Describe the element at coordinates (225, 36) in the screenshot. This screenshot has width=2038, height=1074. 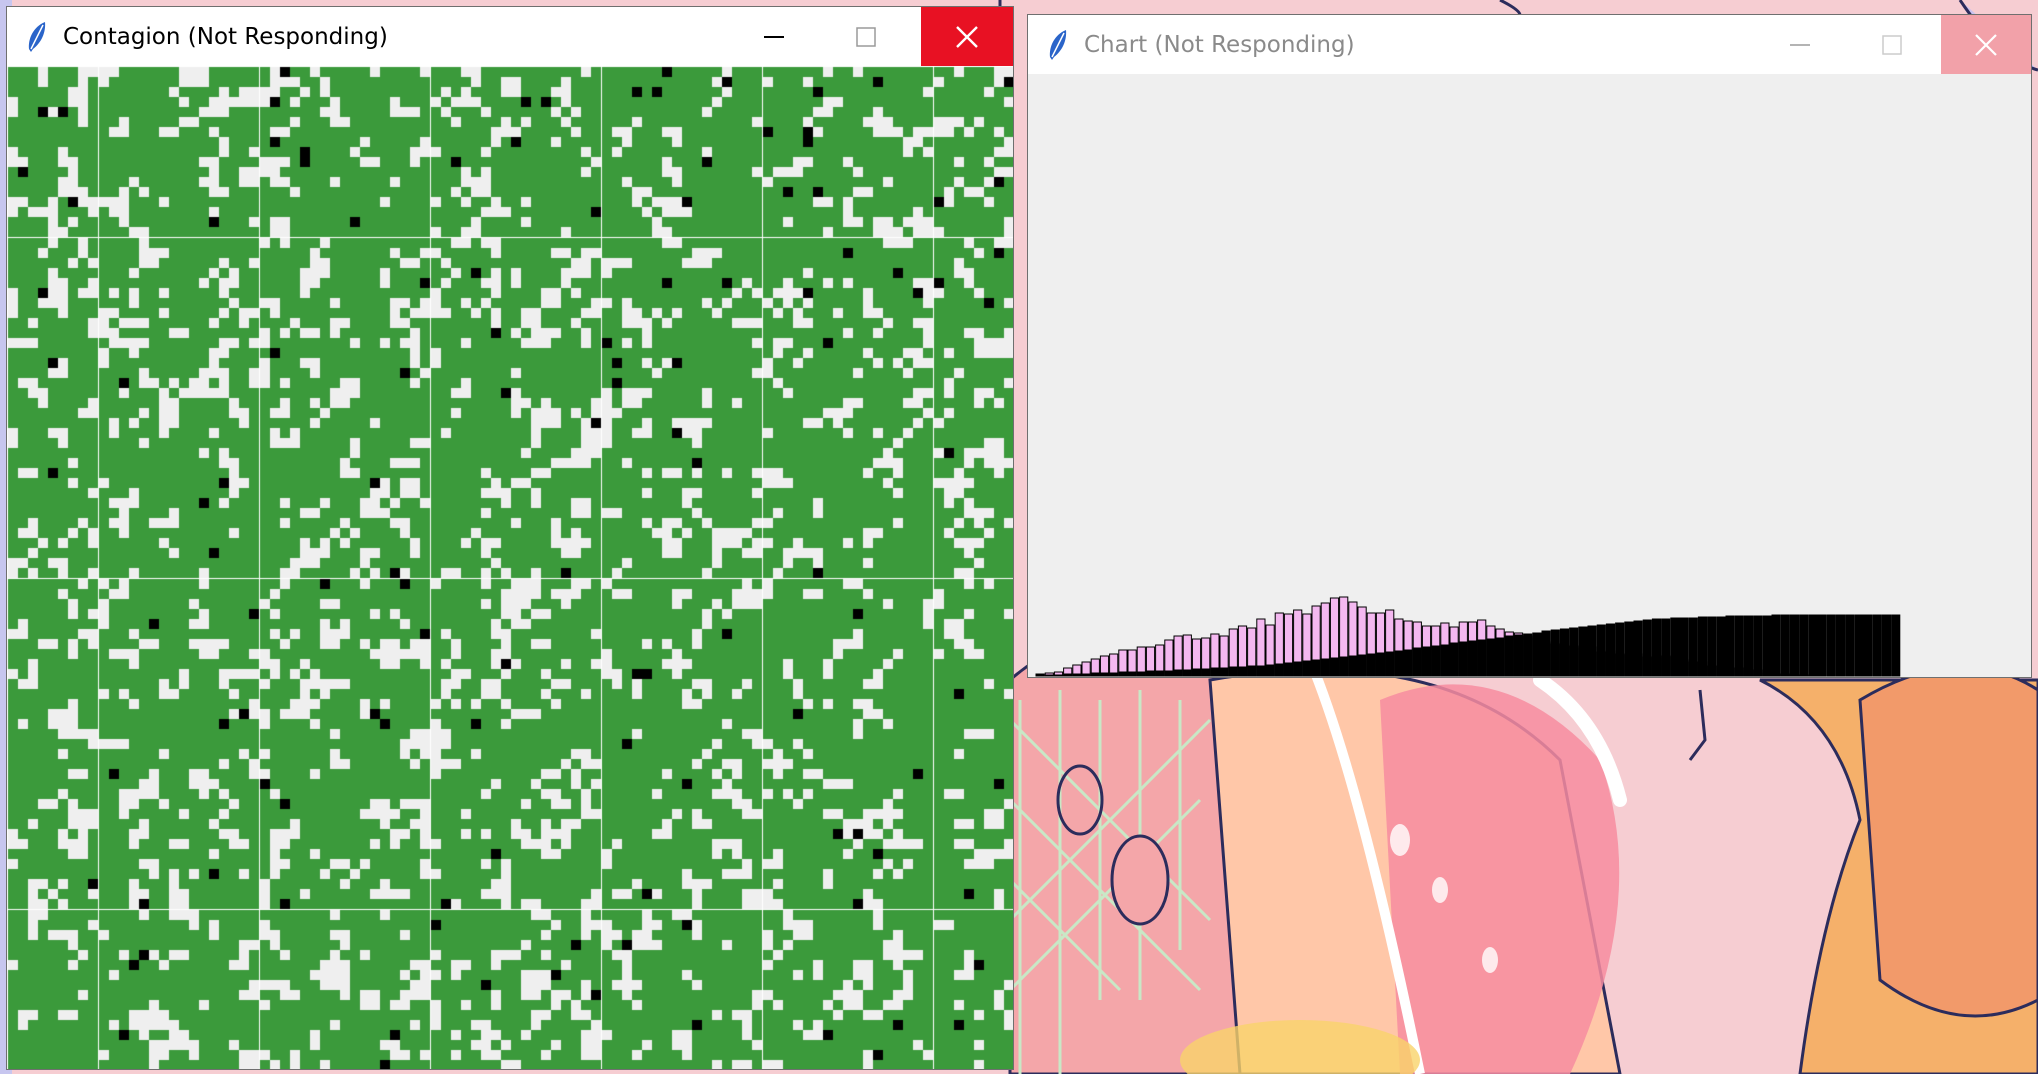
I see `window-title: Contagion (Not Responding)` at that location.